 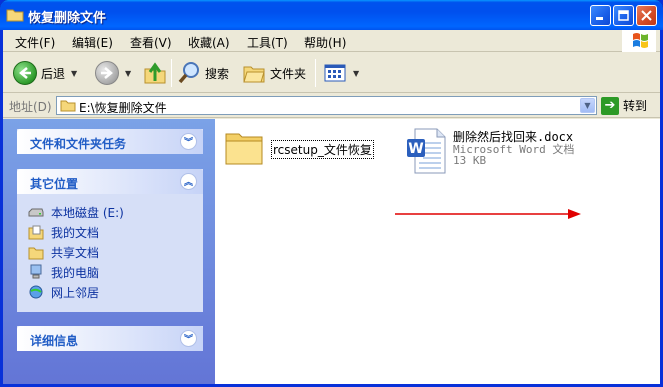 What do you see at coordinates (128, 73) in the screenshot?
I see `forward-dropdown-icon: ▼` at bounding box center [128, 73].